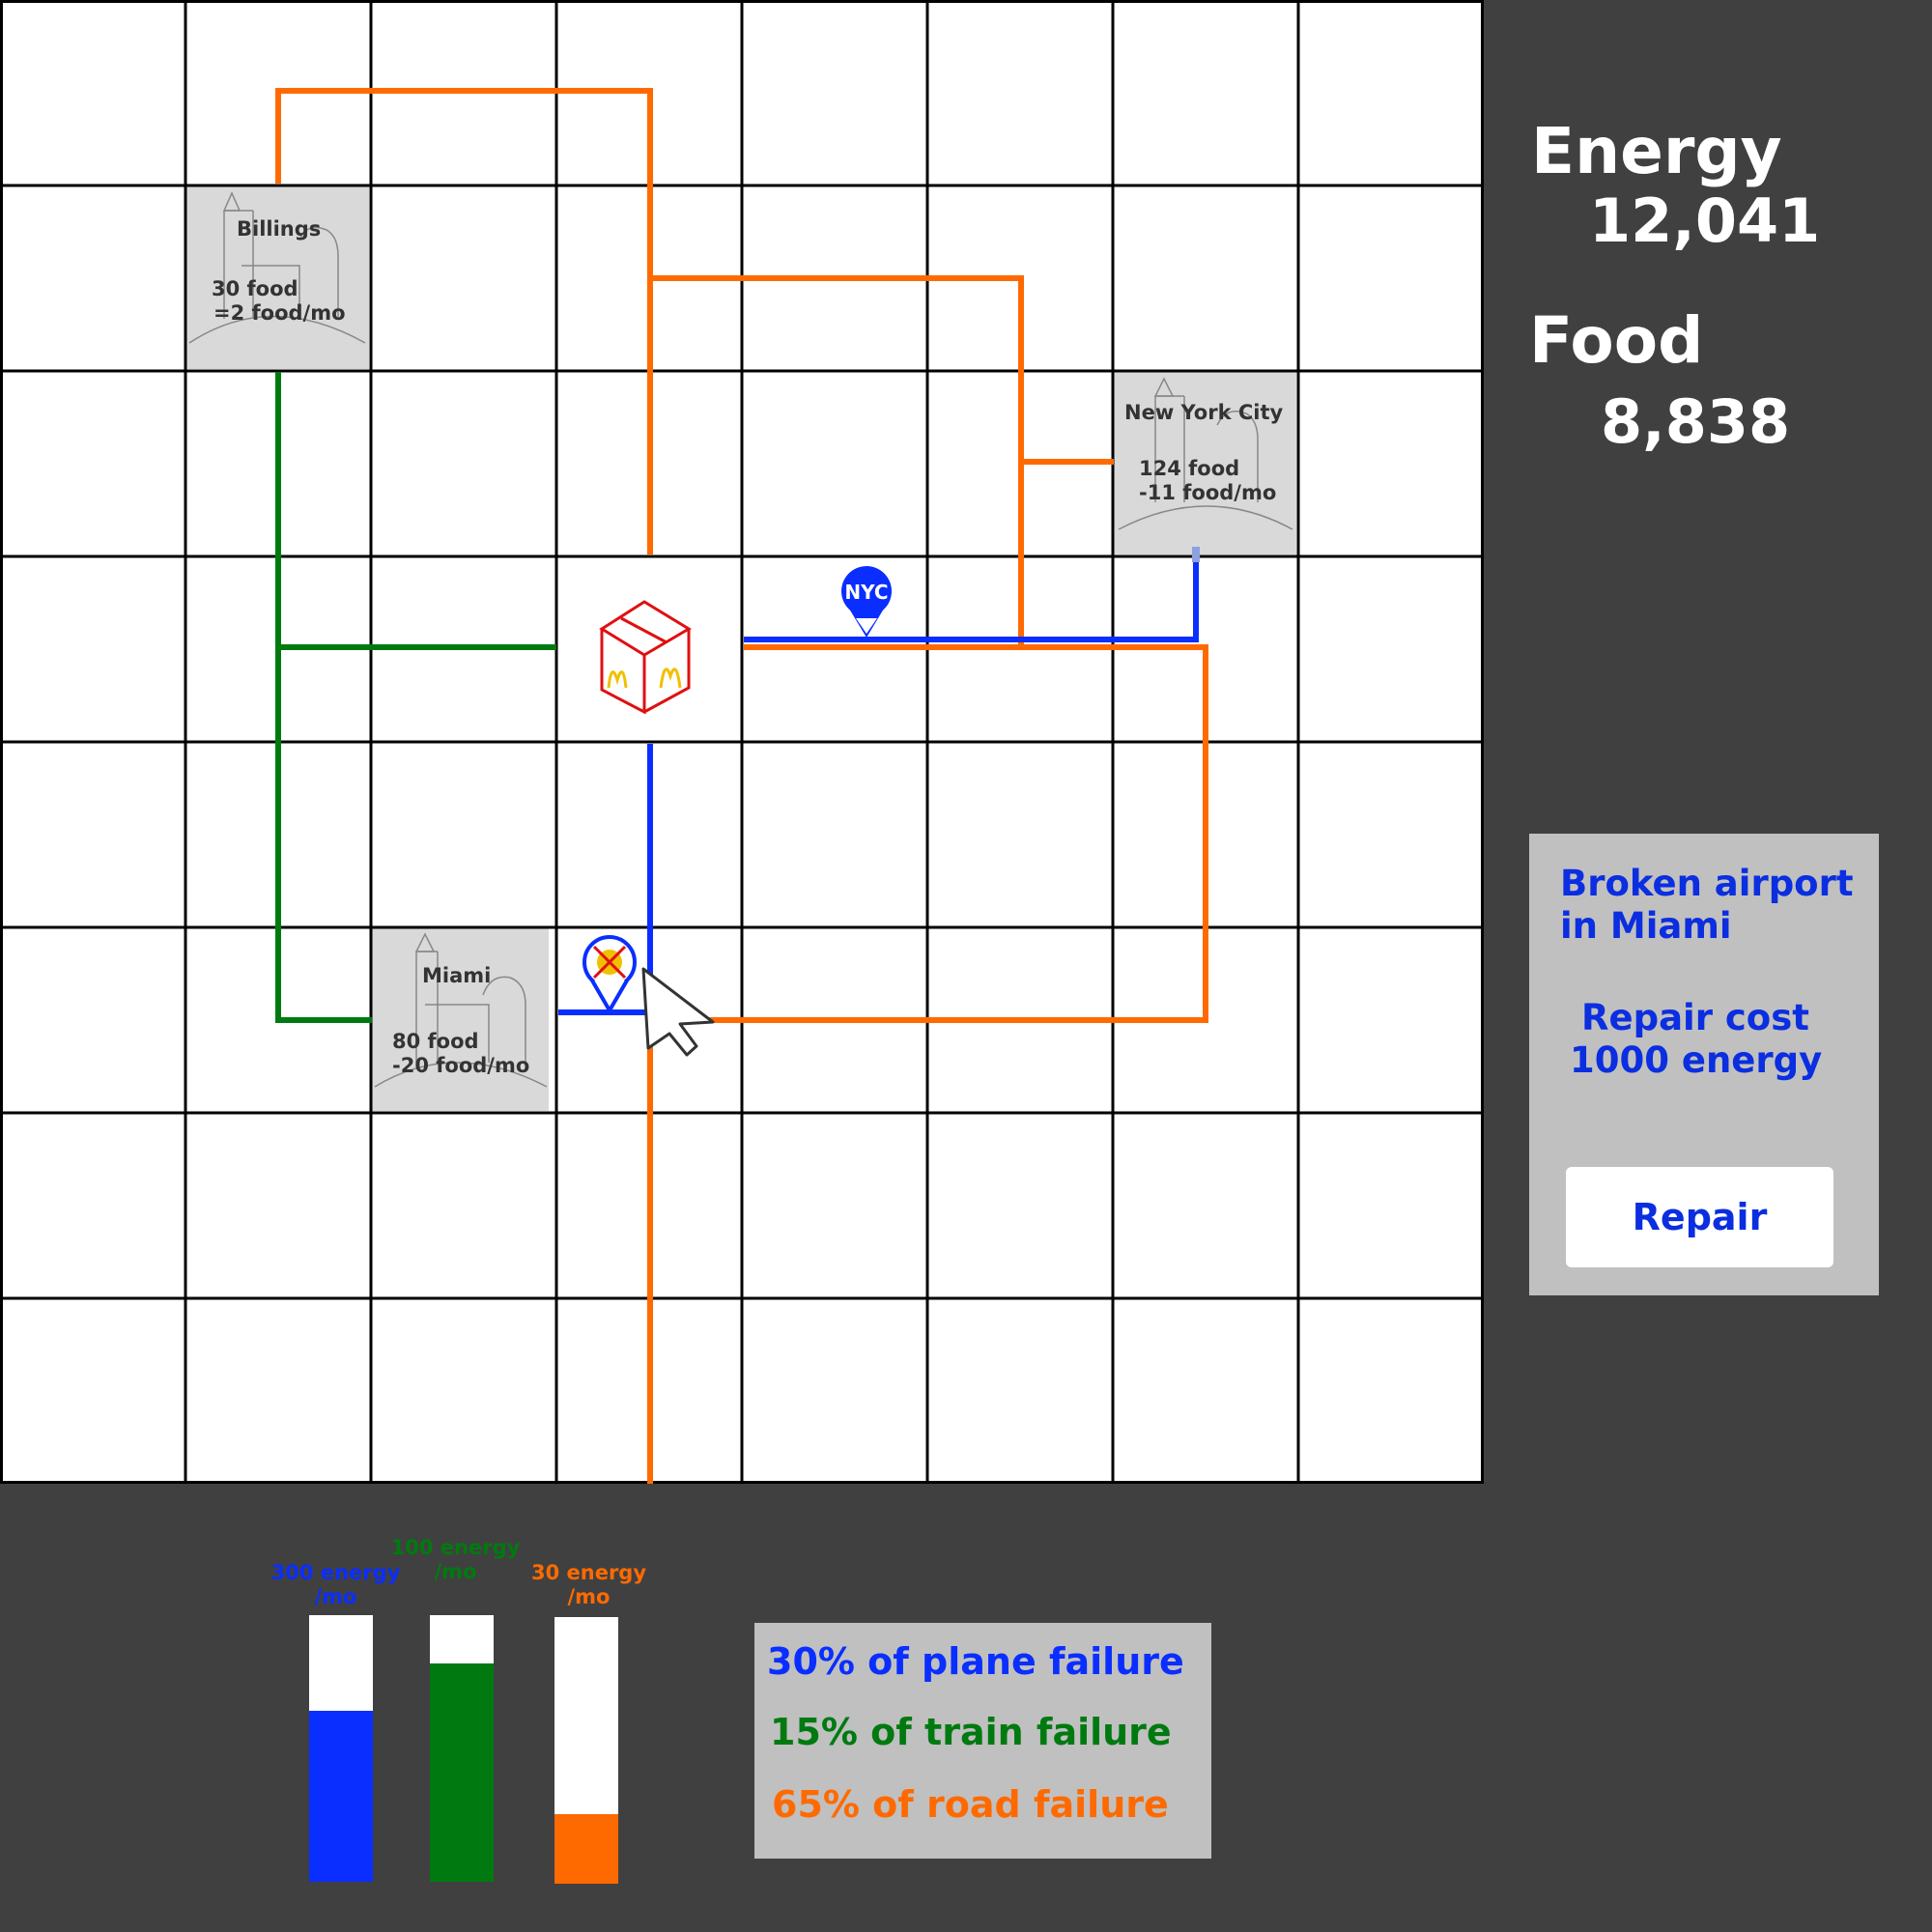  Describe the element at coordinates (1699, 1217) in the screenshot. I see `repair-button: Repair` at that location.